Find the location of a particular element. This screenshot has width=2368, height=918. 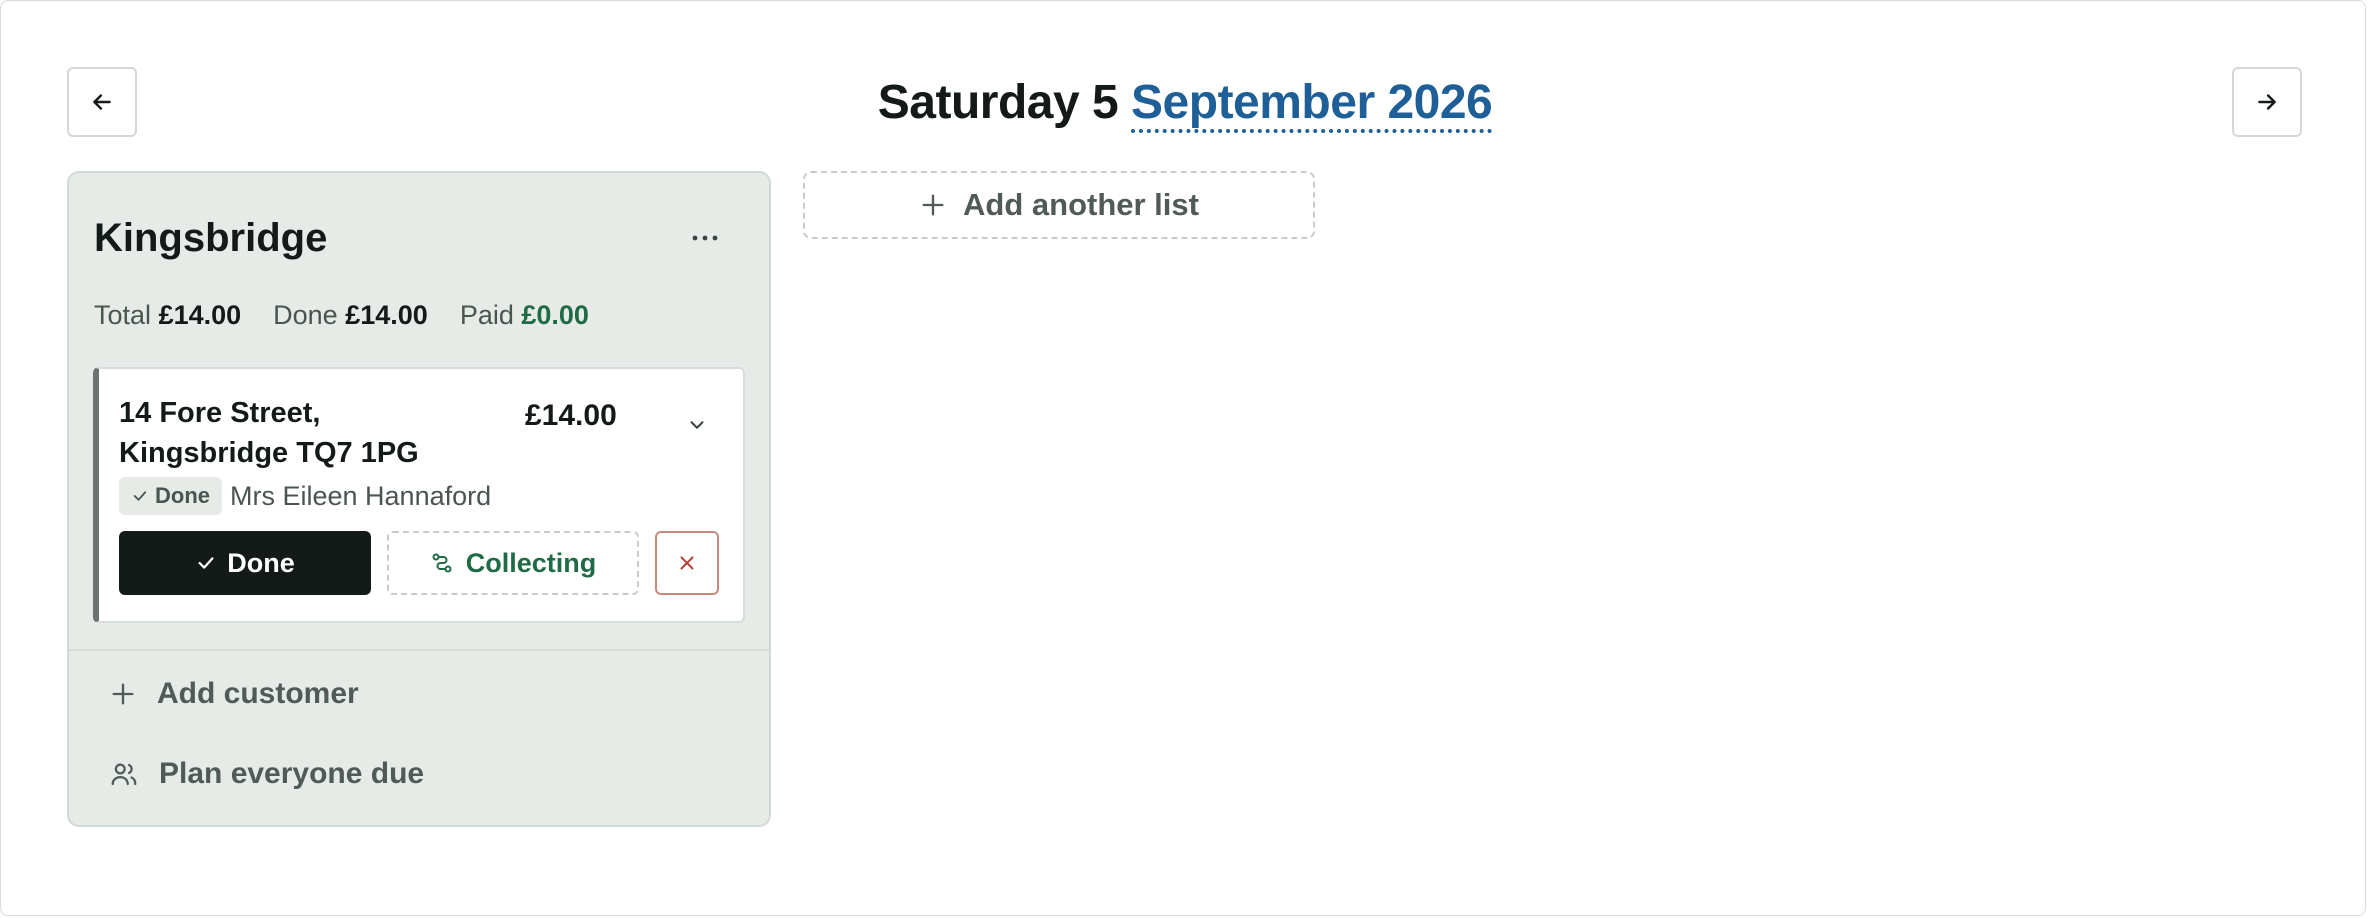

total-label: Total is located at coordinates (123, 315).